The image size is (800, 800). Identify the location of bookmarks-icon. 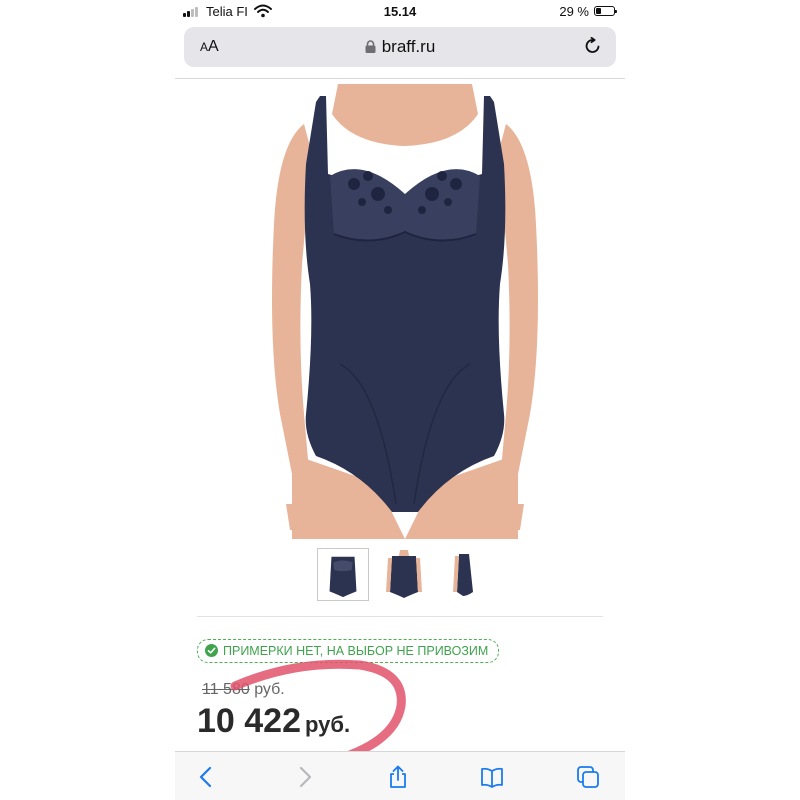
(492, 777).